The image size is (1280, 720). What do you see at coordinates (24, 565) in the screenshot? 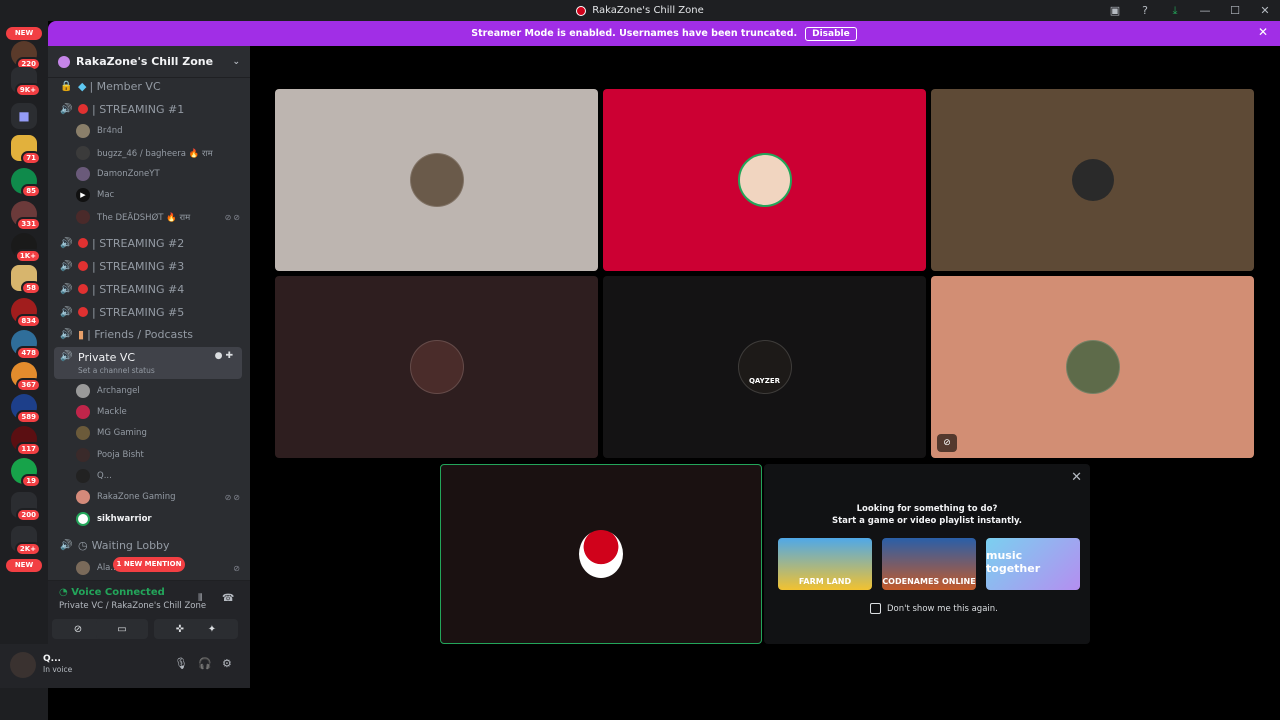
I see `new-pill-bottom: NEW` at bounding box center [24, 565].